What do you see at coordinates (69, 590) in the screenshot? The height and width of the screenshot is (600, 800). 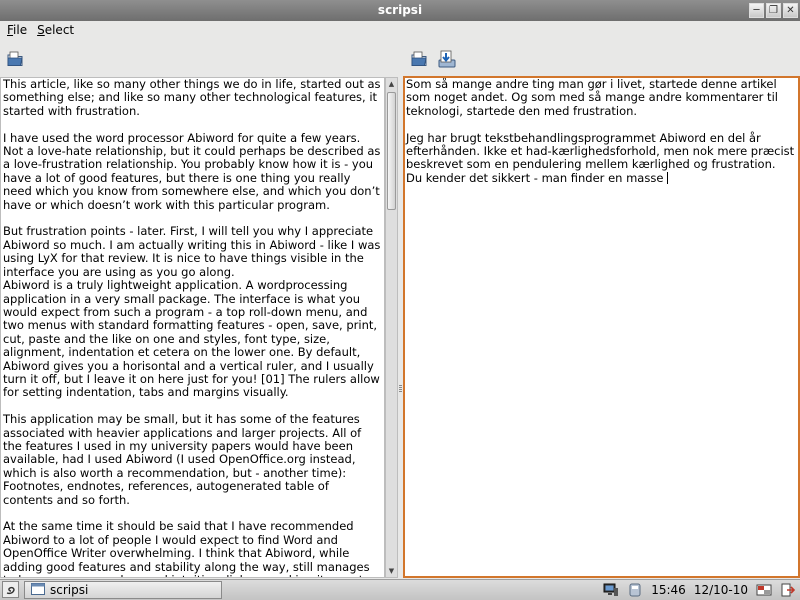 I see `taskbar-task-label: scripsi` at bounding box center [69, 590].